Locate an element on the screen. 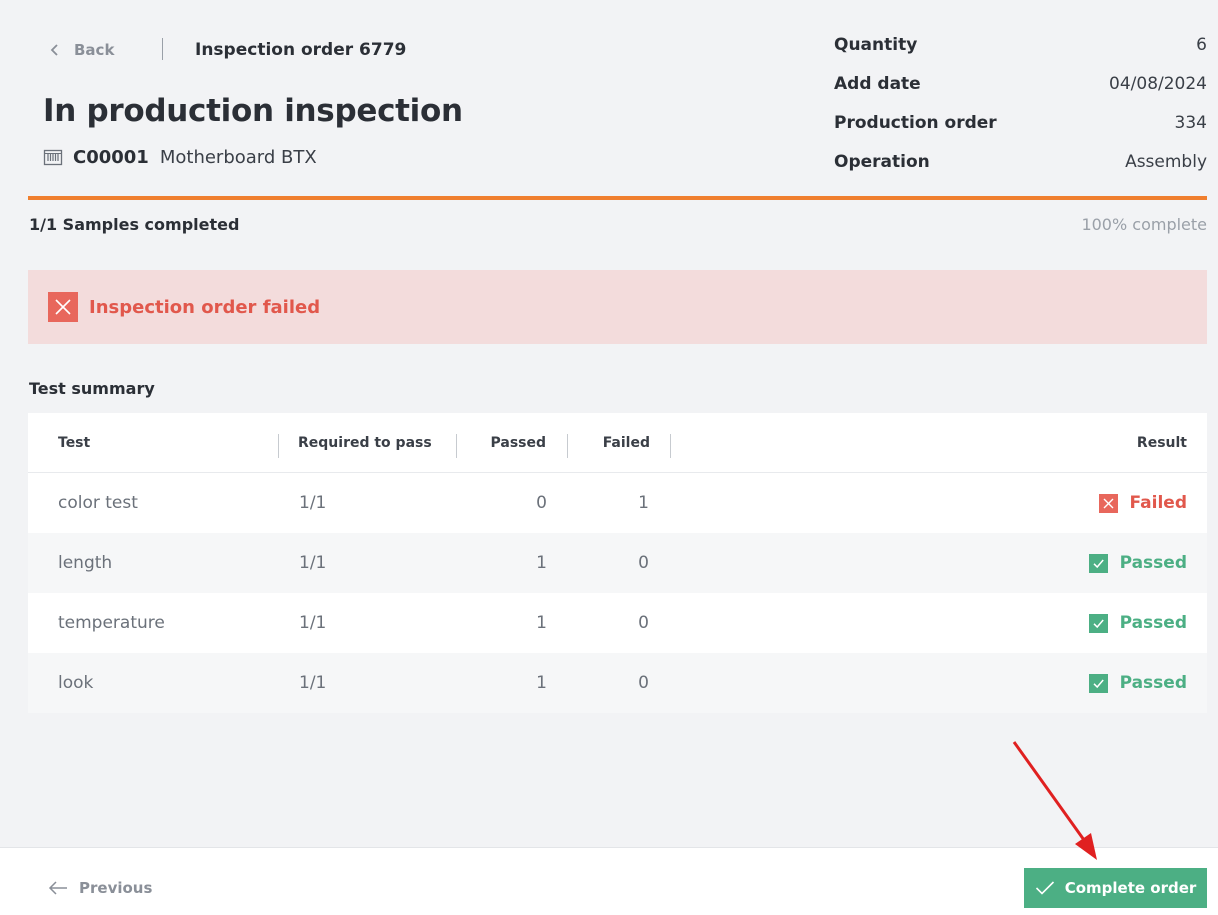 This screenshot has height=915, width=1218. column-header-test: Test is located at coordinates (74, 443).